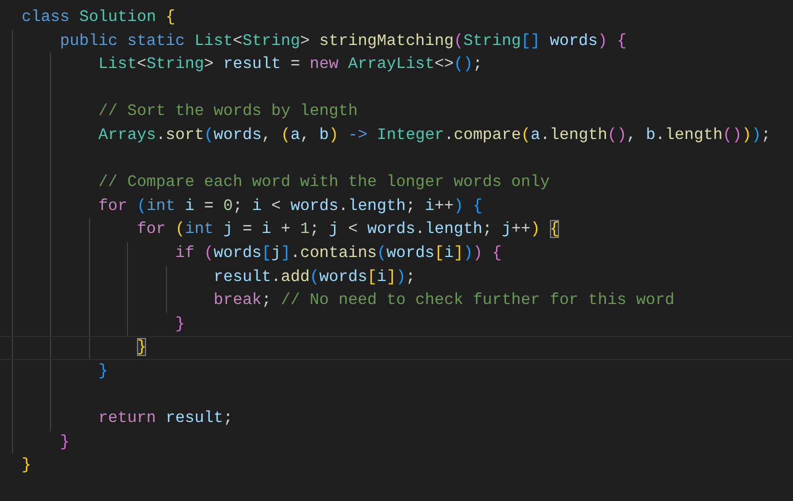  Describe the element at coordinates (396, 254) in the screenshot. I see `code-line: if (words[j].contains(words[i])) {` at that location.